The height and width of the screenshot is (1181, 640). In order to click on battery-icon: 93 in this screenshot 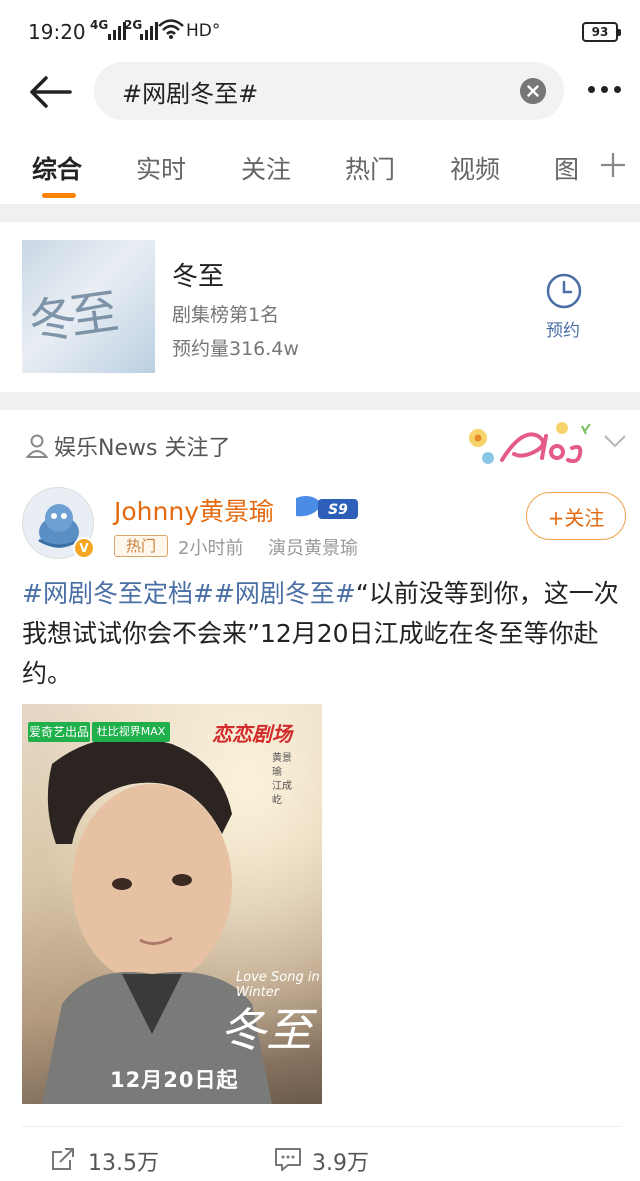, I will do `click(601, 32)`.